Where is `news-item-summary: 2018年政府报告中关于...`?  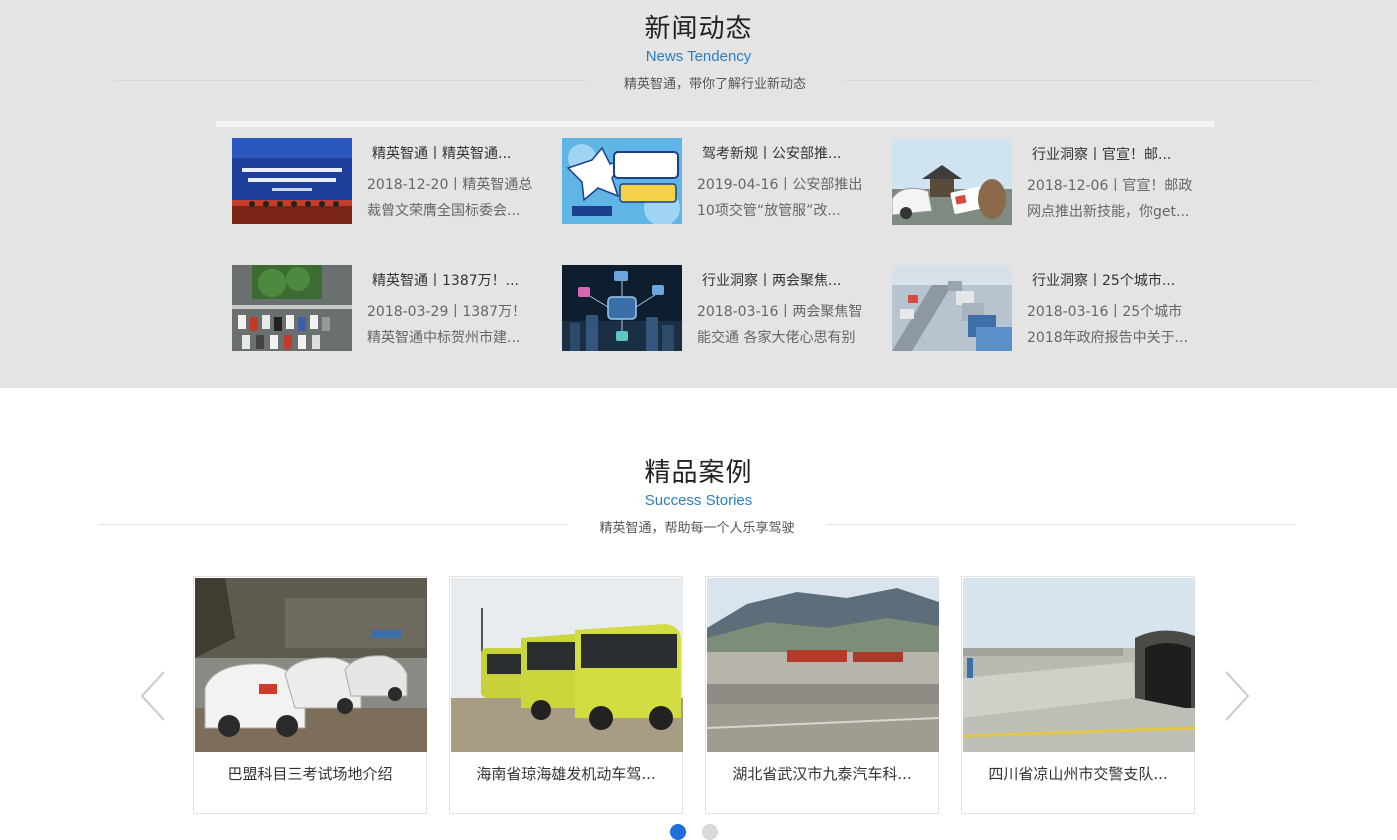 news-item-summary: 2018年政府报告中关于... is located at coordinates (1107, 338).